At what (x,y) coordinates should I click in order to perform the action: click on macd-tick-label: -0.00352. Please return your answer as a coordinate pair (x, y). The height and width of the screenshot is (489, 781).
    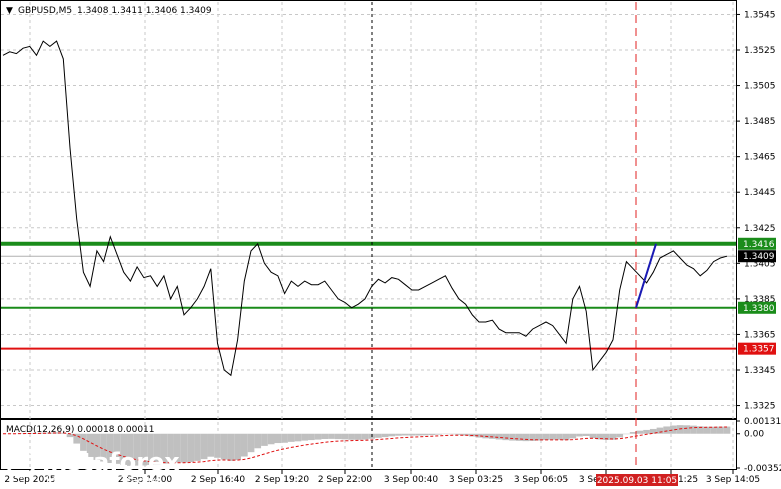
    Looking at the image, I should click on (762, 469).